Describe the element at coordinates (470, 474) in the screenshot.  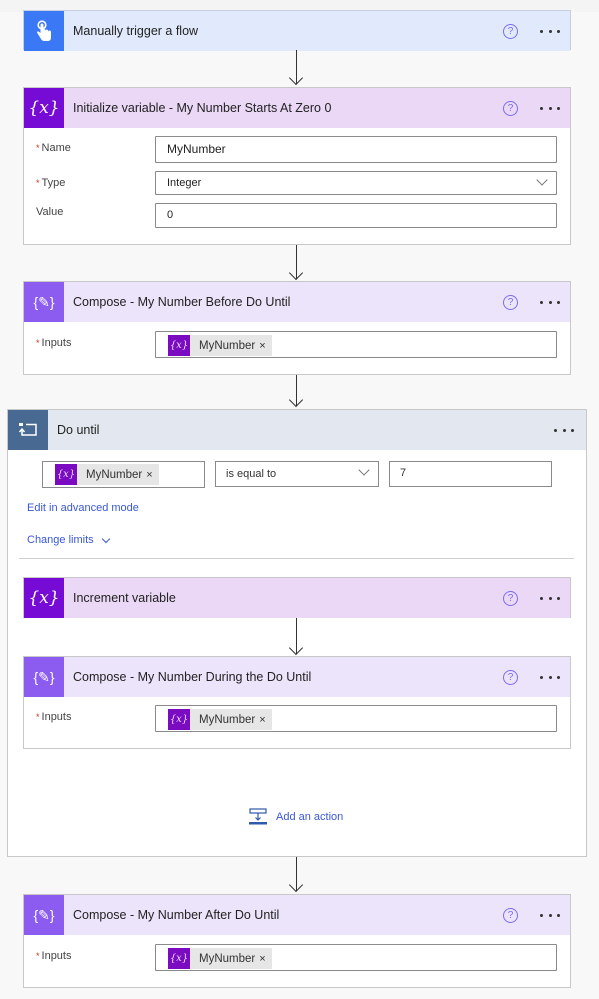
I see `condition-right-field: 7` at that location.